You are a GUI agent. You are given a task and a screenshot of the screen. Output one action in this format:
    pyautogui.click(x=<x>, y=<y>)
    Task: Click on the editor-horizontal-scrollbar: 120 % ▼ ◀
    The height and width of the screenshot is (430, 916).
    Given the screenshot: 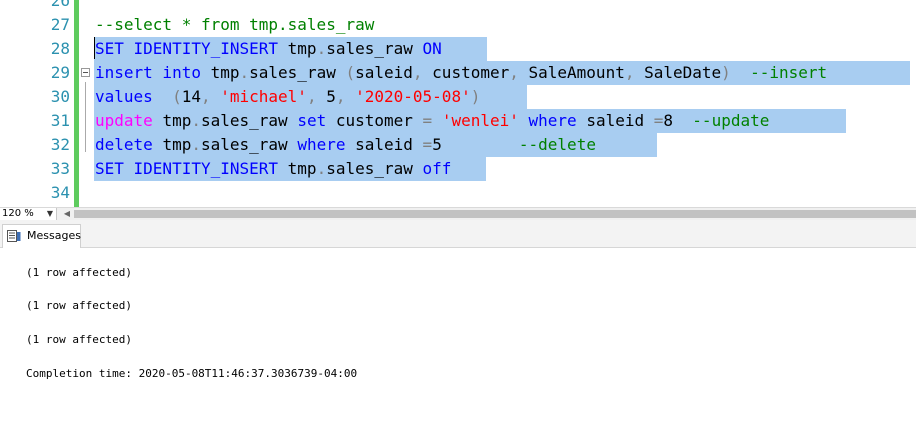 What is the action you would take?
    pyautogui.click(x=458, y=213)
    